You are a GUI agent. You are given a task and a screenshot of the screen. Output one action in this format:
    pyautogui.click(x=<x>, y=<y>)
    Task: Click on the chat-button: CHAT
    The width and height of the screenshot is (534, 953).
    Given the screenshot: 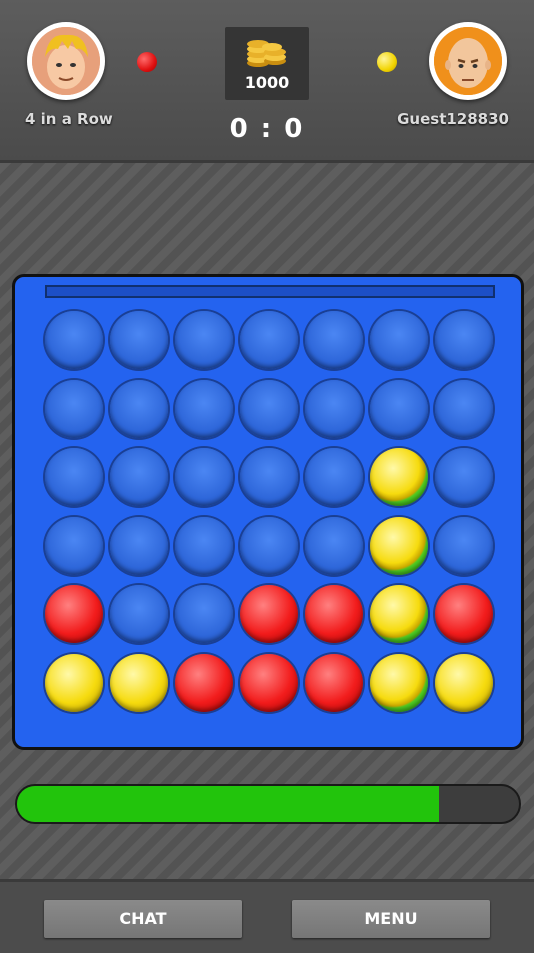 What is the action you would take?
    pyautogui.click(x=143, y=919)
    